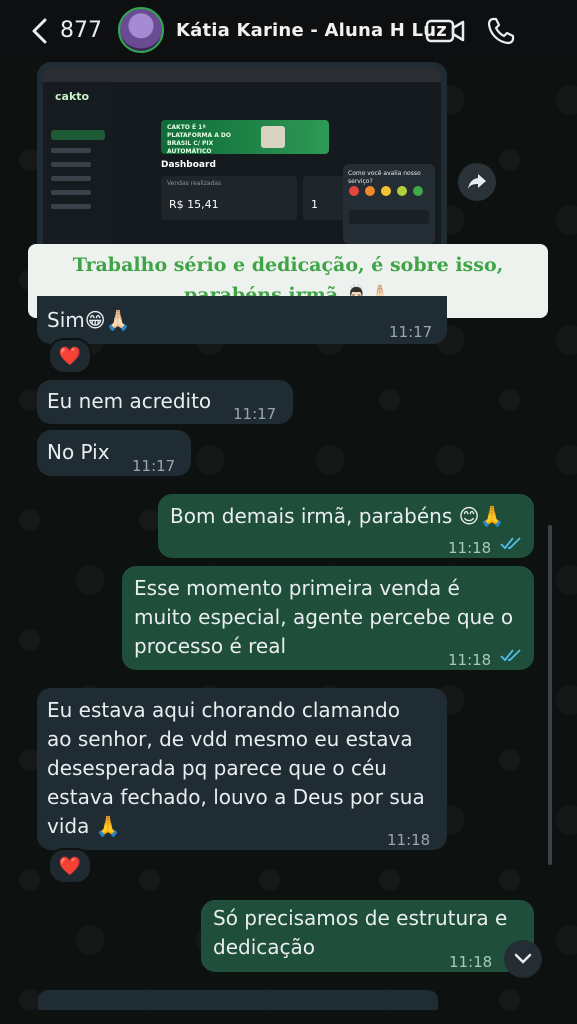 Image resolution: width=577 pixels, height=1024 pixels. What do you see at coordinates (445, 31) in the screenshot?
I see `video-call-icon` at bounding box center [445, 31].